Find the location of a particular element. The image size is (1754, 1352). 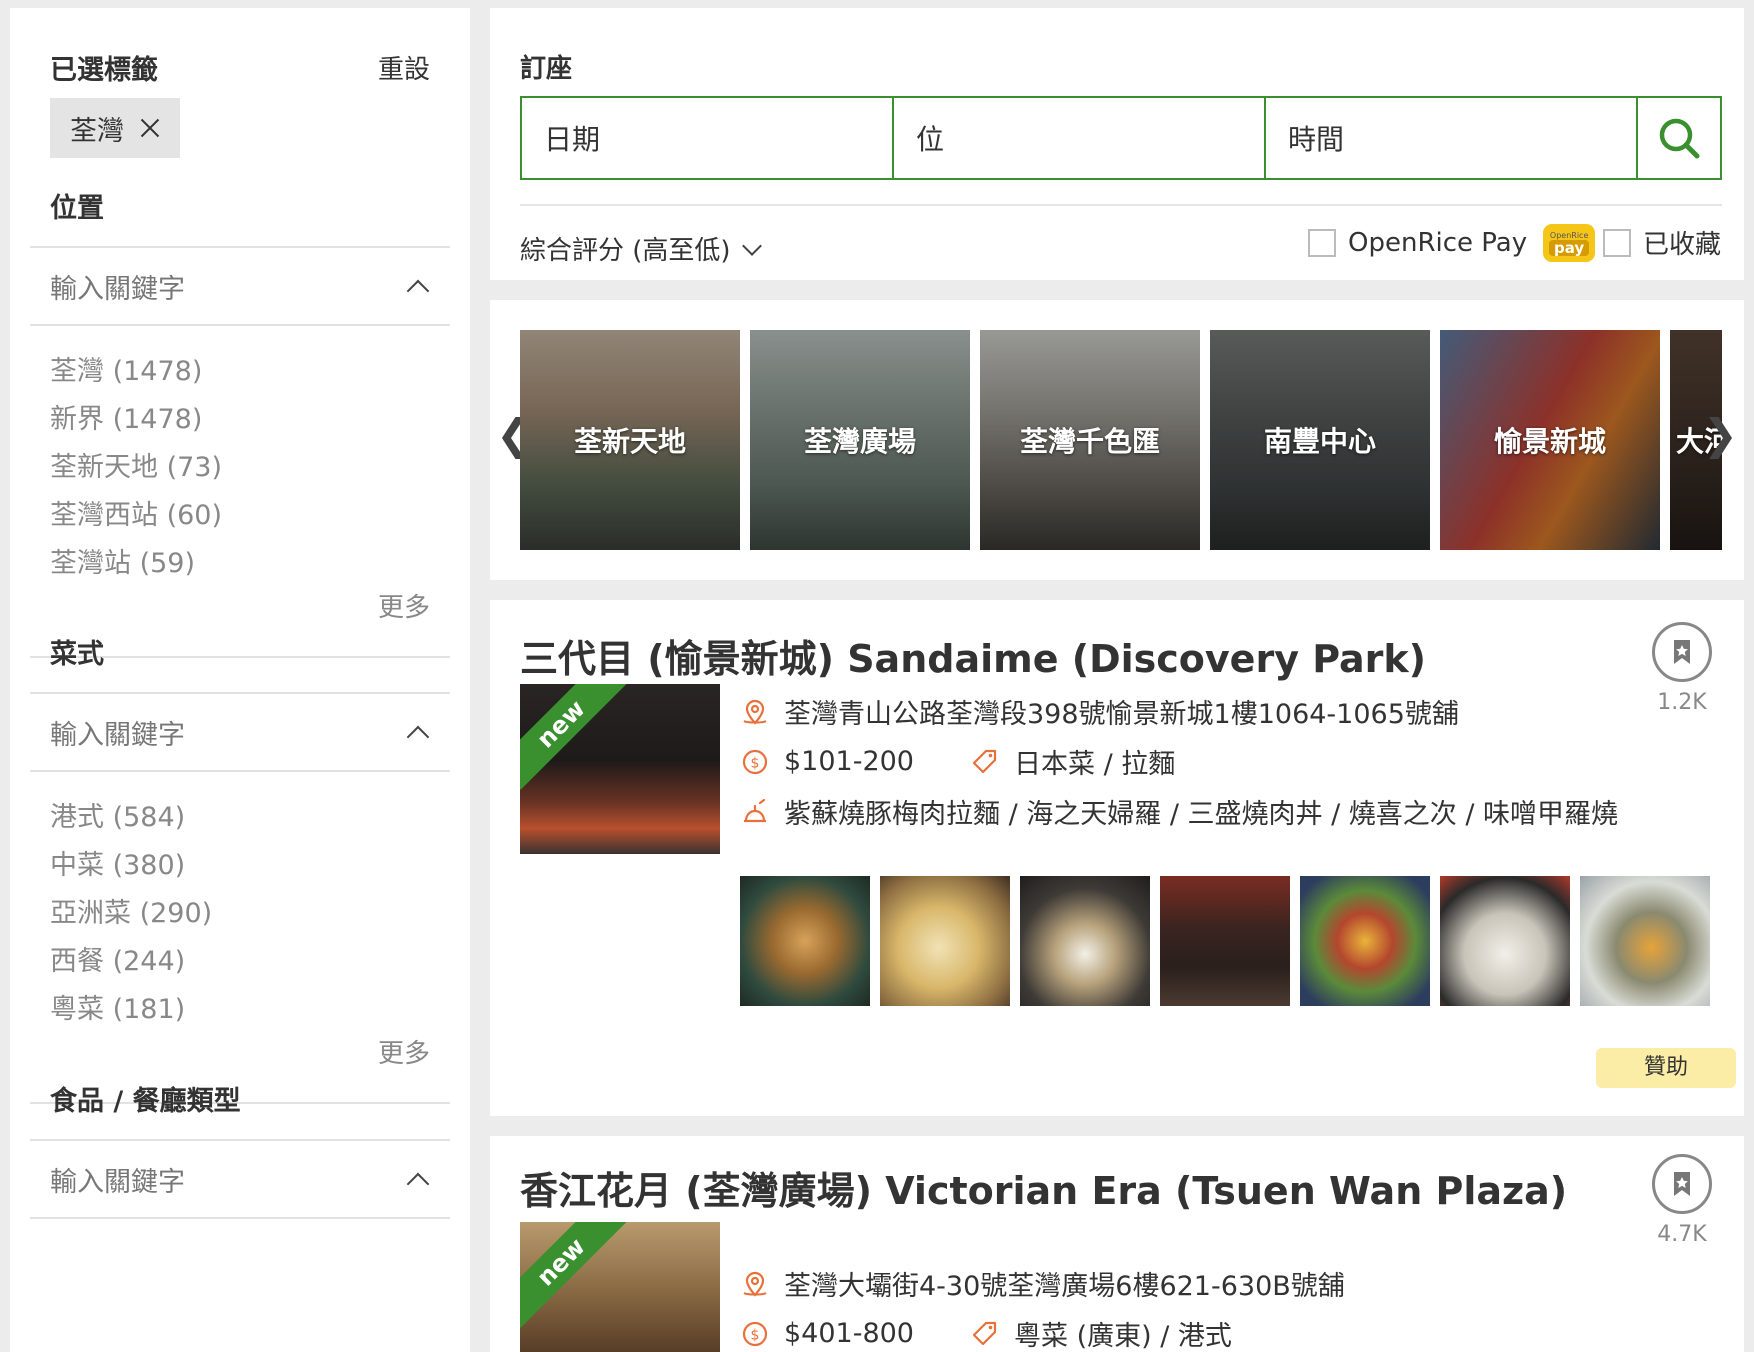

mall-card: 荃灣千色匯 is located at coordinates (1090, 440).